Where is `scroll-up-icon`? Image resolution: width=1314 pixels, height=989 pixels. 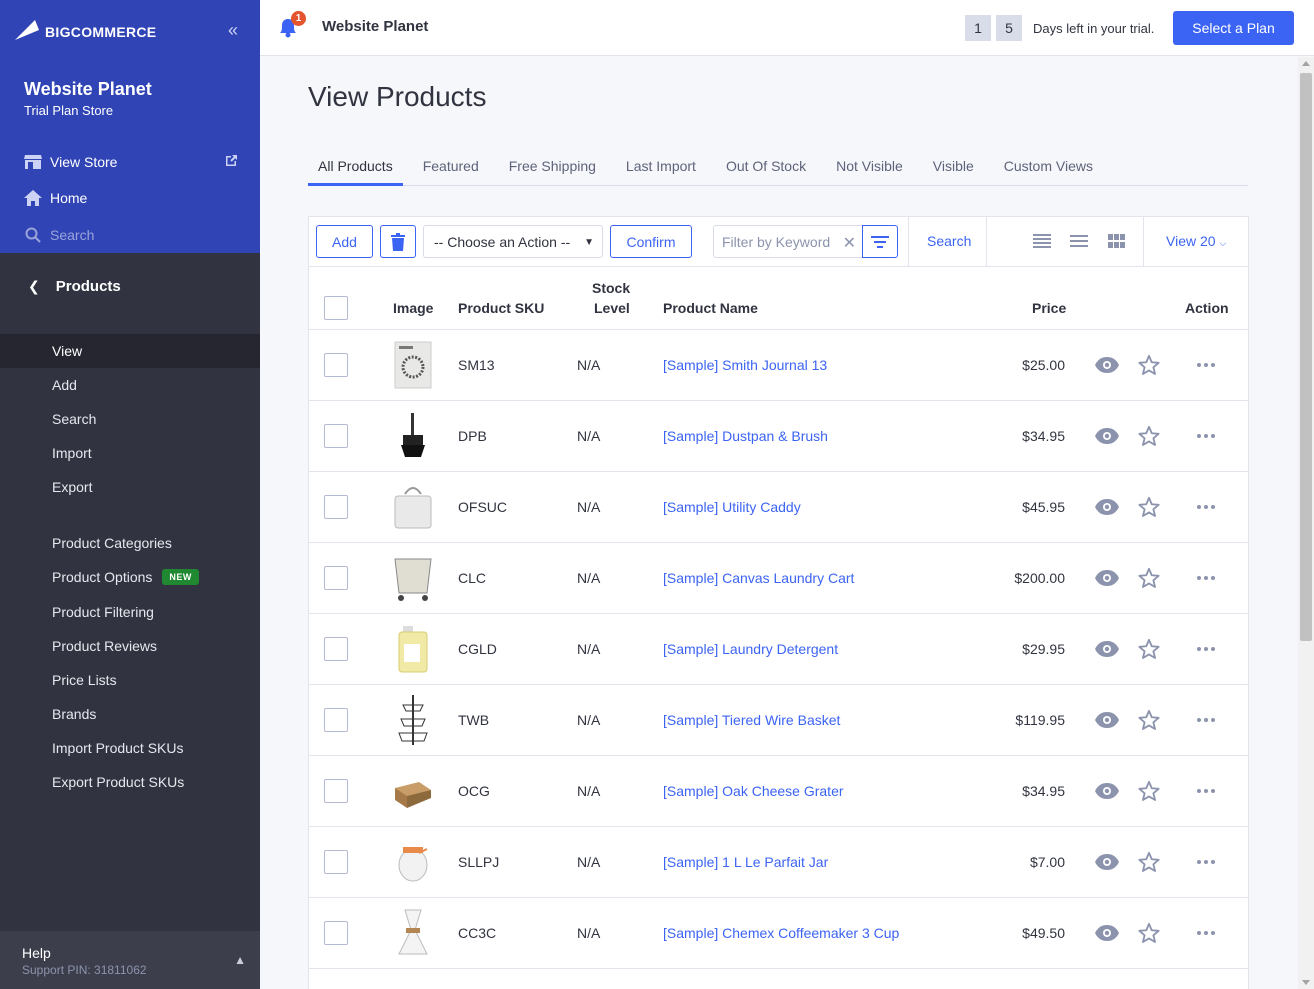 scroll-up-icon is located at coordinates (1306, 63).